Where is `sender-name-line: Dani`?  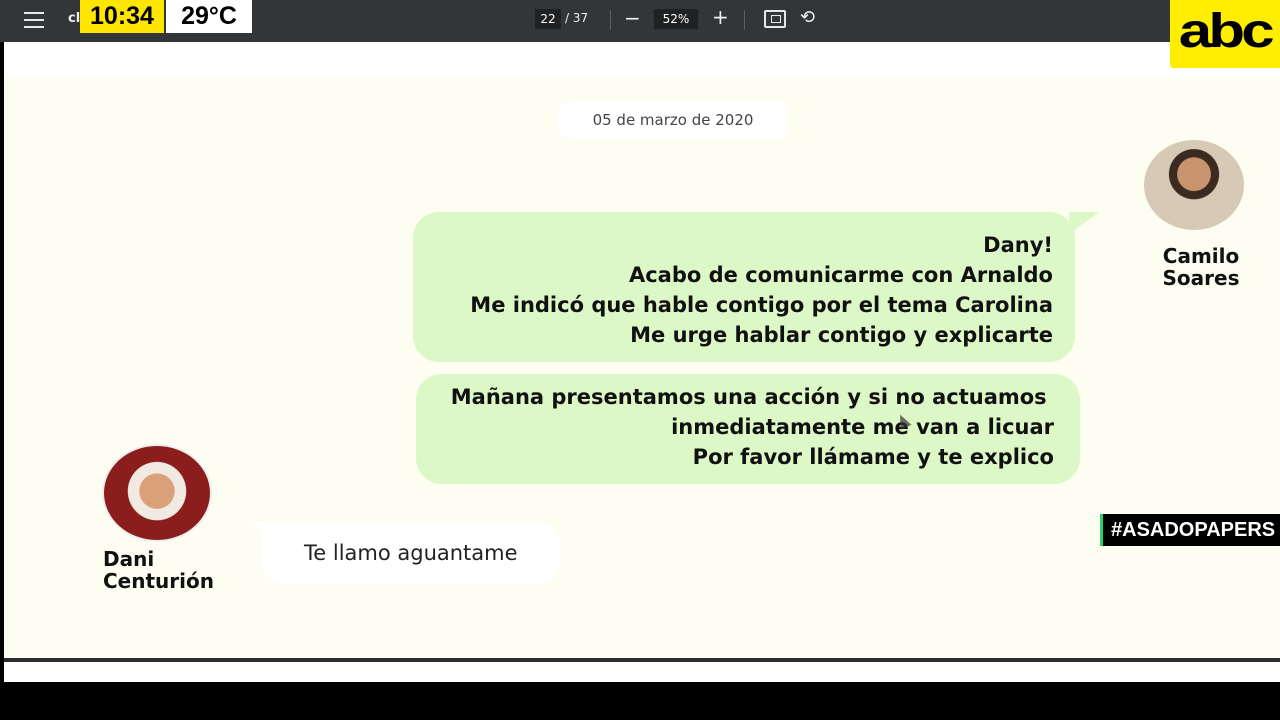 sender-name-line: Dani is located at coordinates (129, 559).